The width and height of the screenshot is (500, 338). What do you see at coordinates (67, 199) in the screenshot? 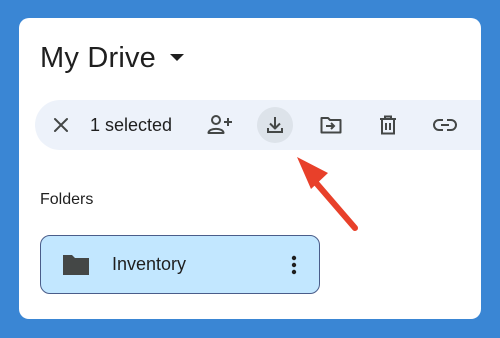
I see `folders-section-label: Folders` at bounding box center [67, 199].